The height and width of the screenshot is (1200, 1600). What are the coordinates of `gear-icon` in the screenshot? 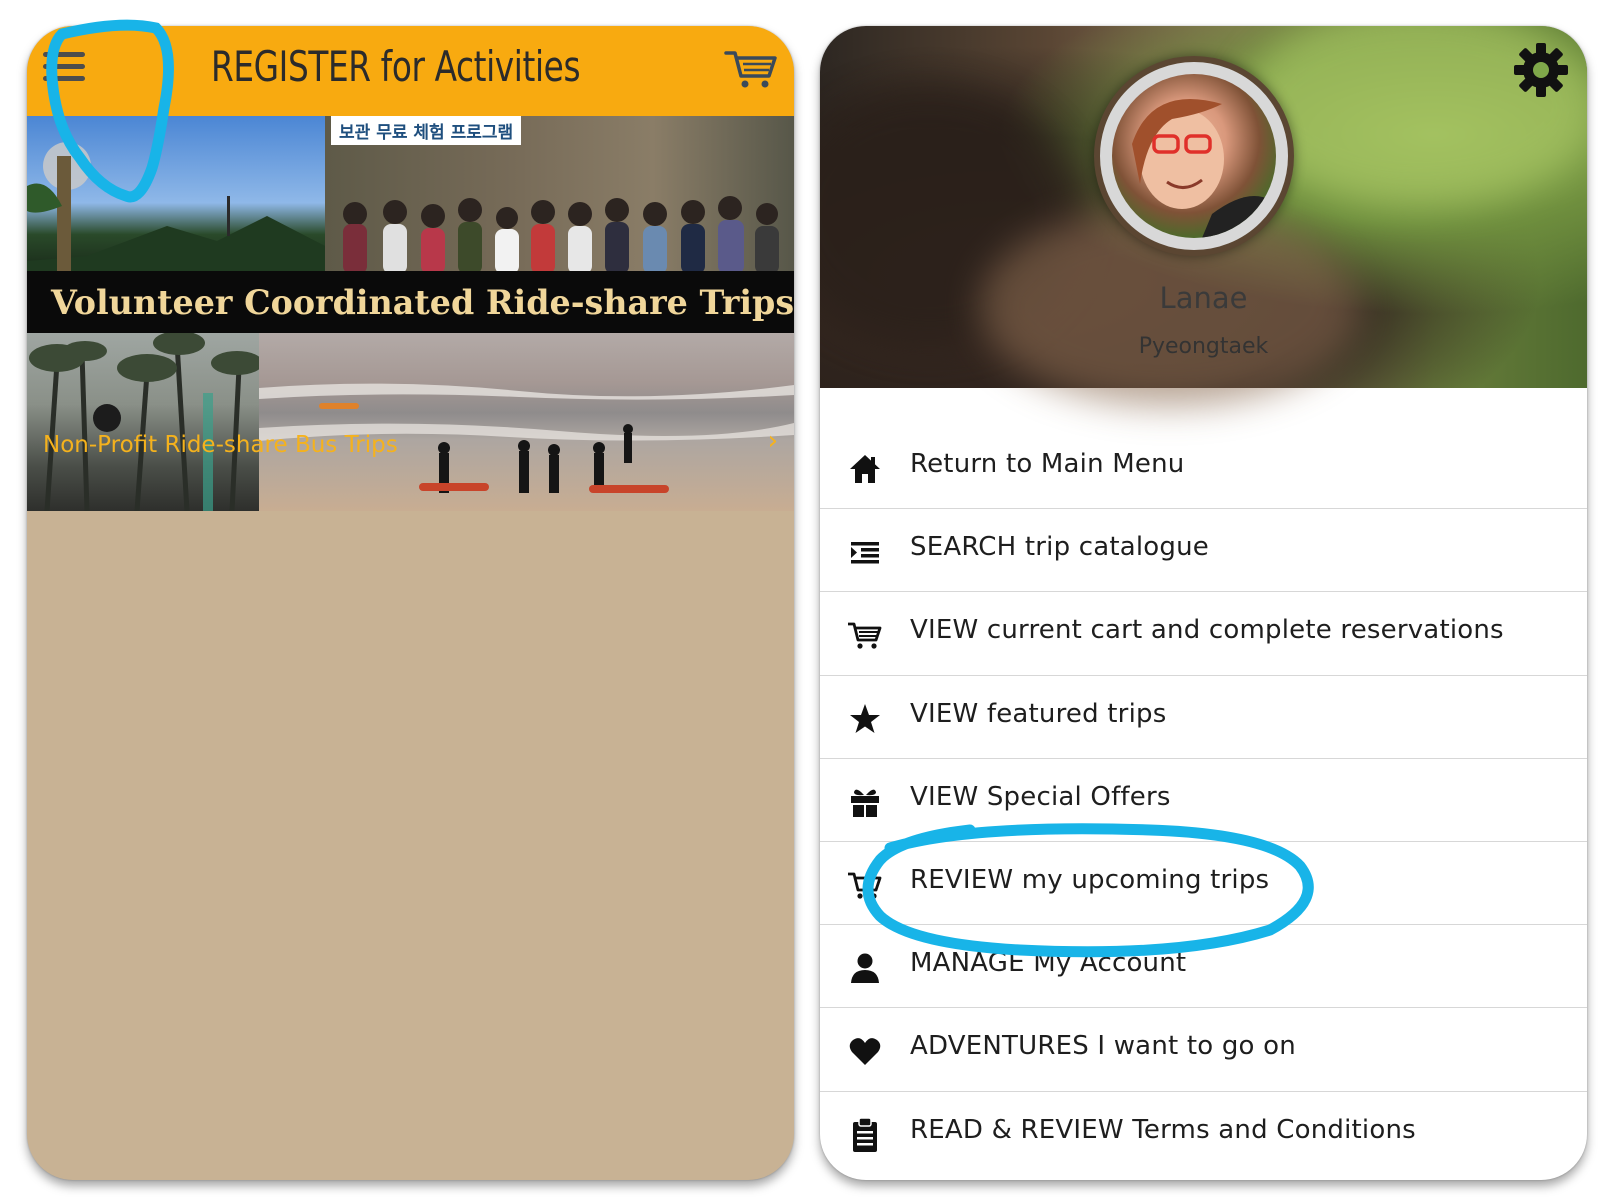 It's located at (1541, 70).